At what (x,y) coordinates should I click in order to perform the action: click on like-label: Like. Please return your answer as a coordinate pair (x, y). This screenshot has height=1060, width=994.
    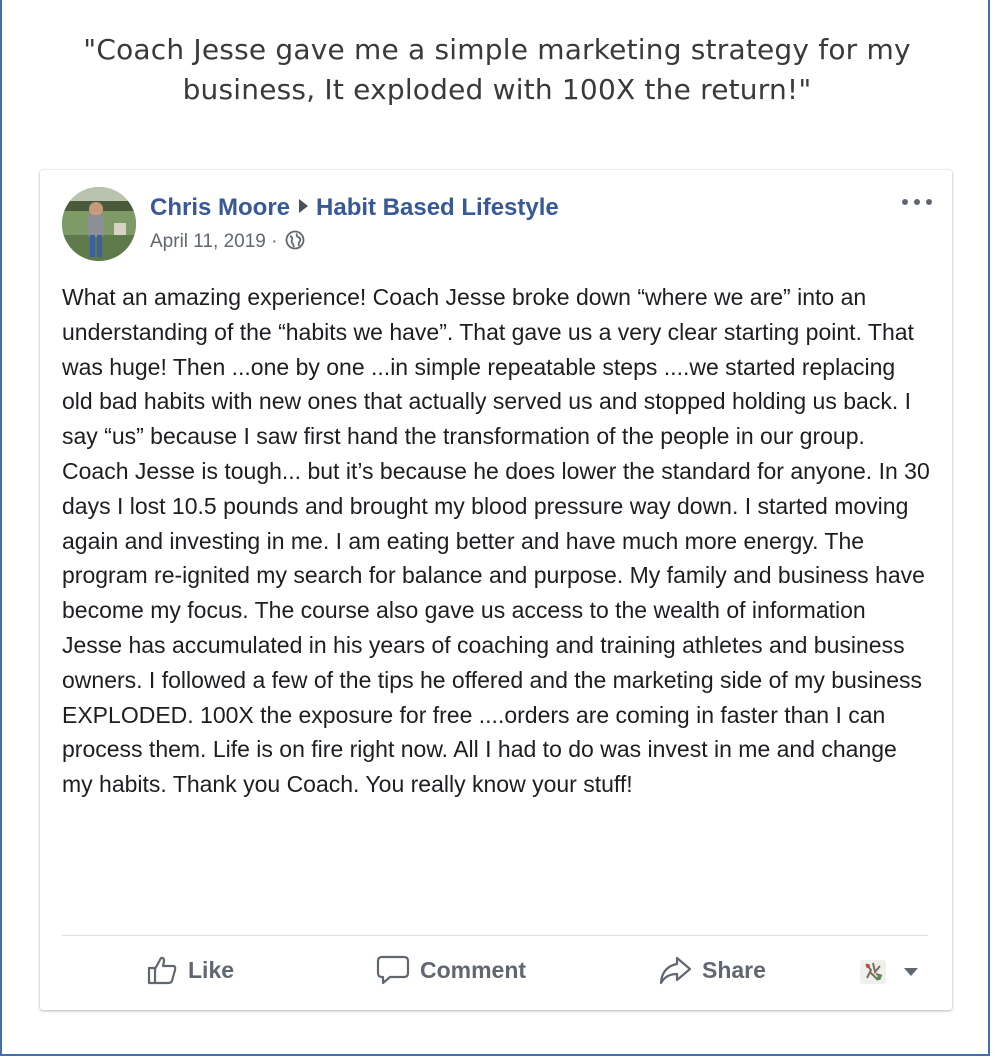
    Looking at the image, I should click on (211, 969).